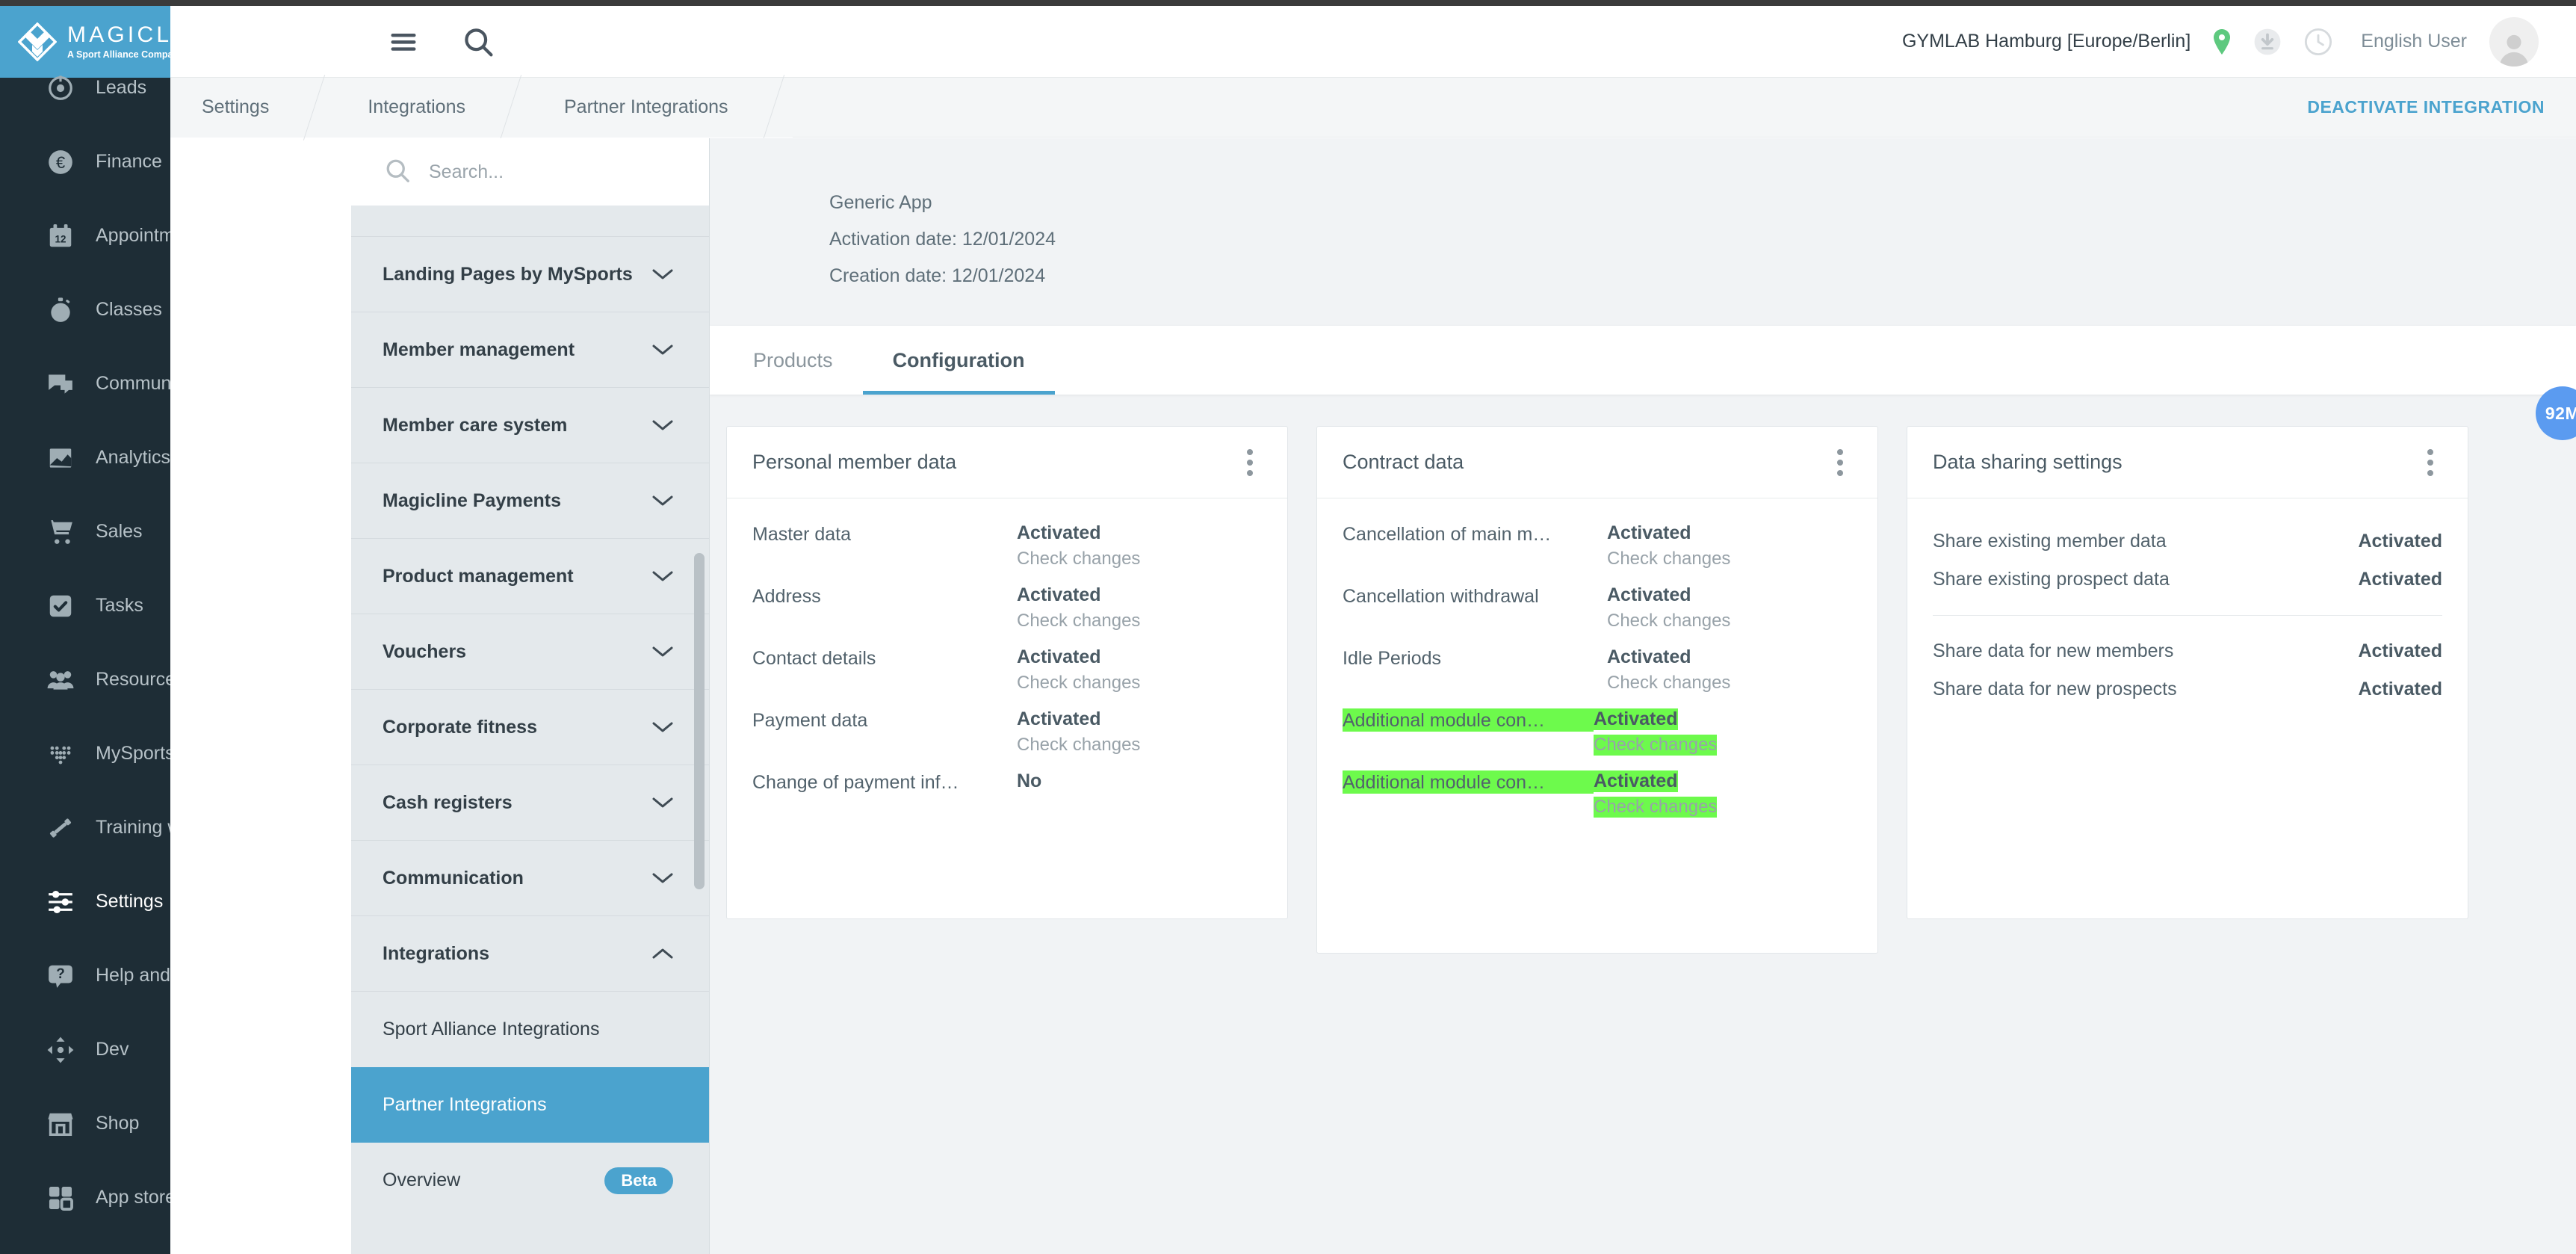 This screenshot has height=1254, width=2576. Describe the element at coordinates (530, 878) in the screenshot. I see `subnav-group-communication: Communication` at that location.